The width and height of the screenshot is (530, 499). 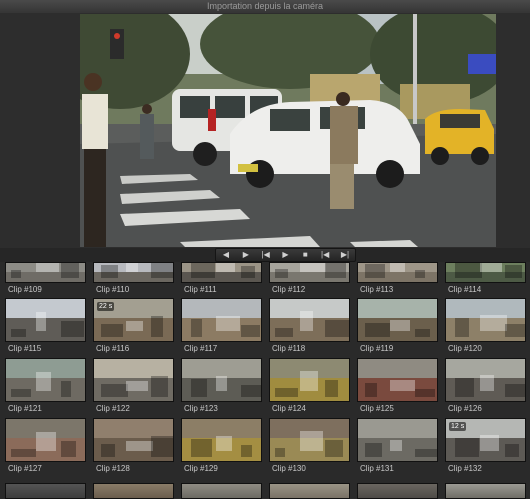 I want to click on clip-item: Clip #123, so click(x=223, y=388).